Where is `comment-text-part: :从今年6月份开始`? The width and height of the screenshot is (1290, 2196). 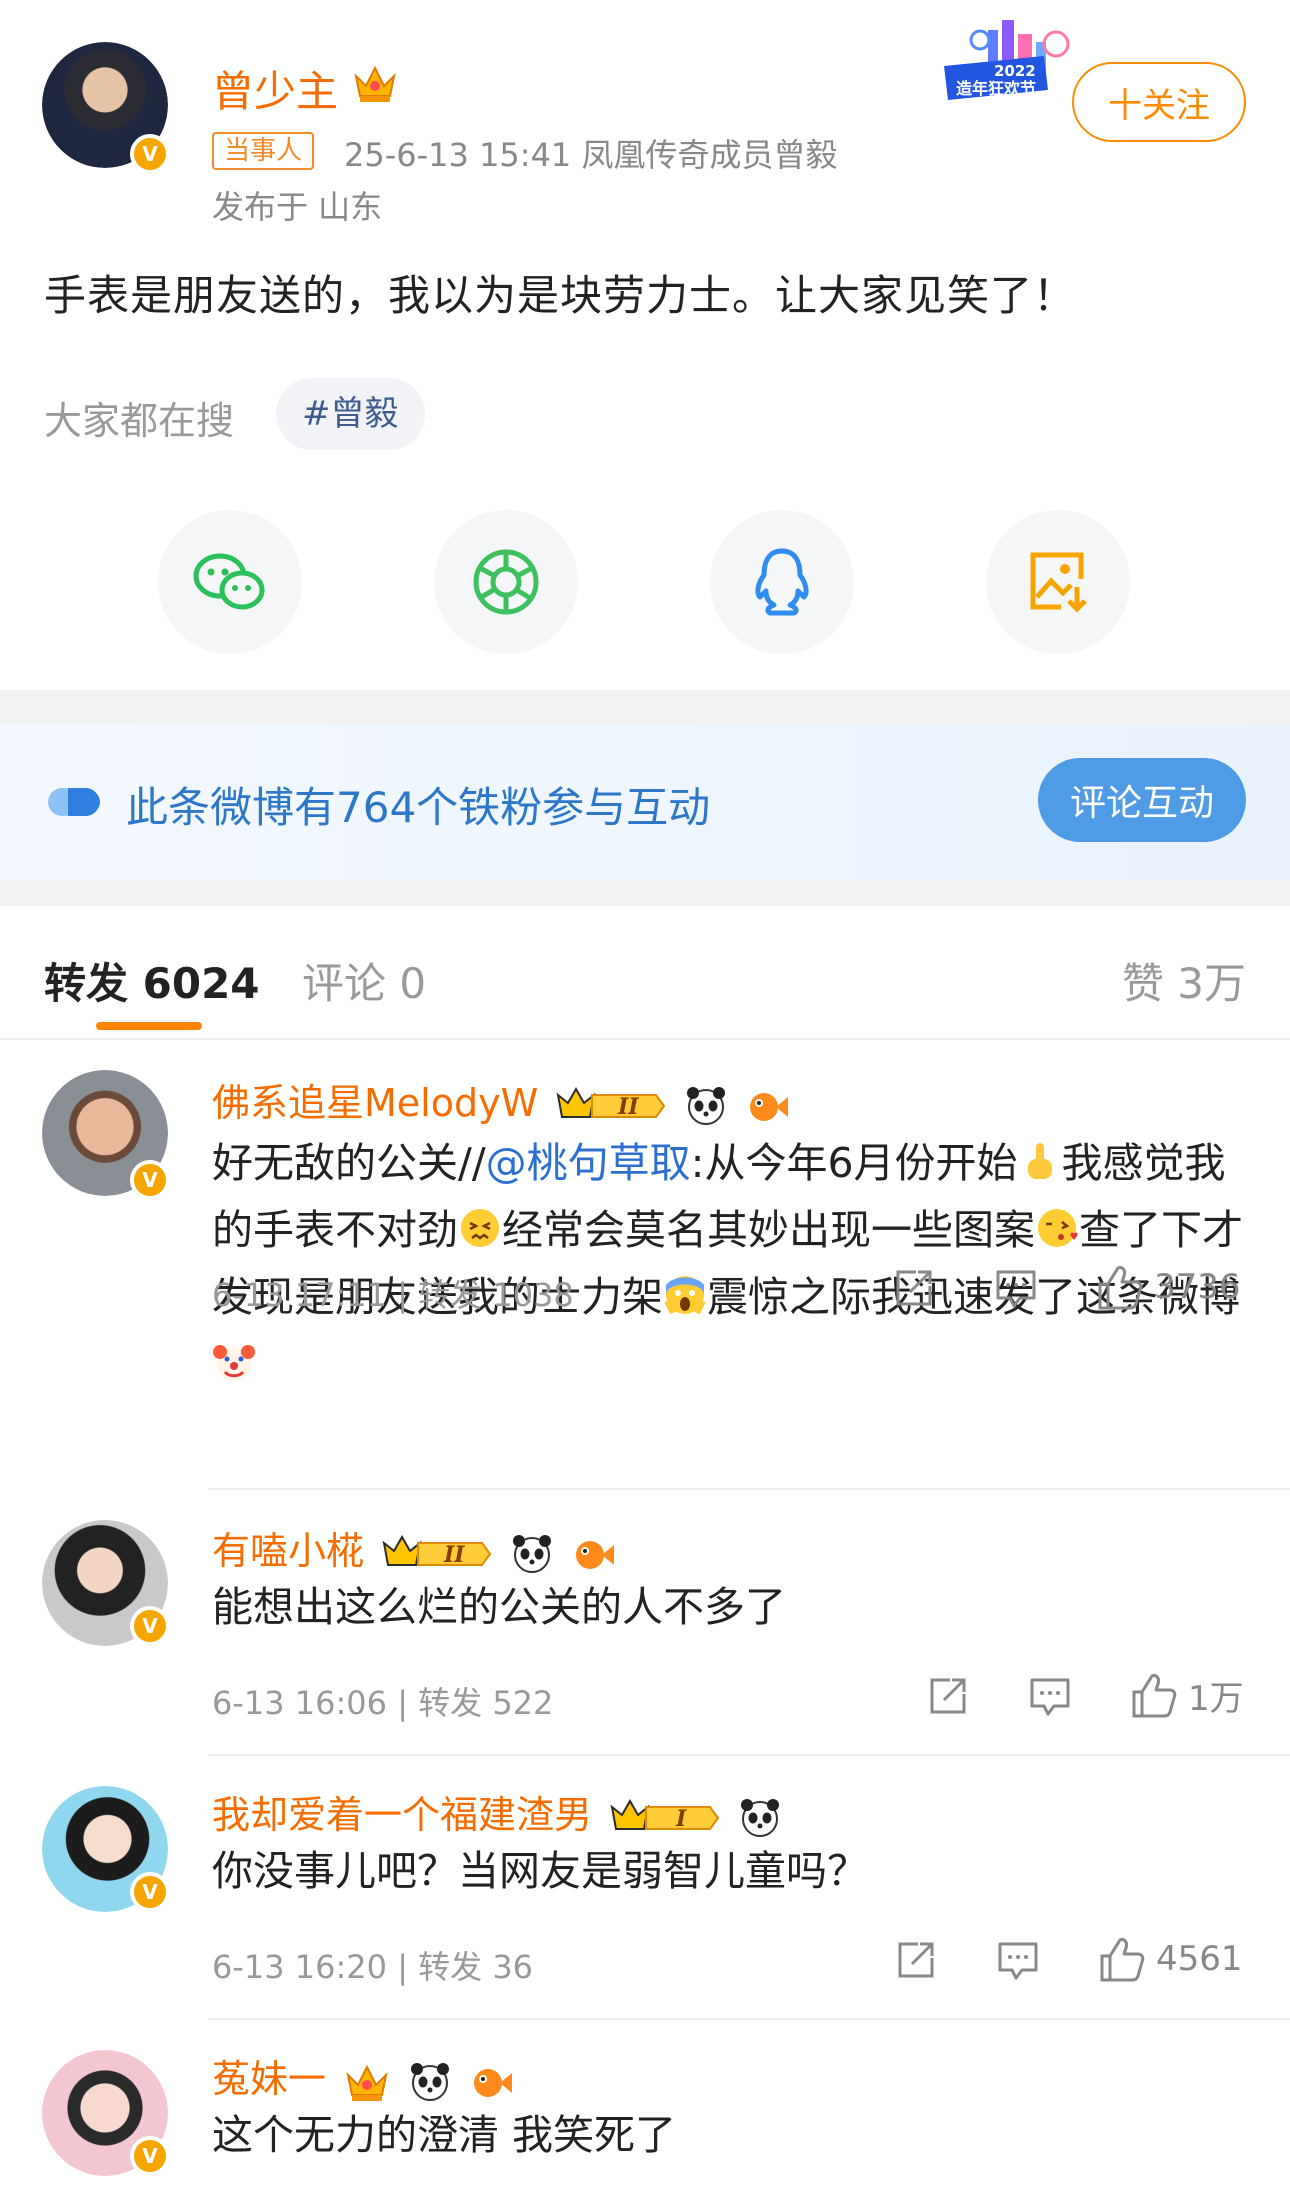
comment-text-part: :从今年6月份开始 is located at coordinates (854, 1163).